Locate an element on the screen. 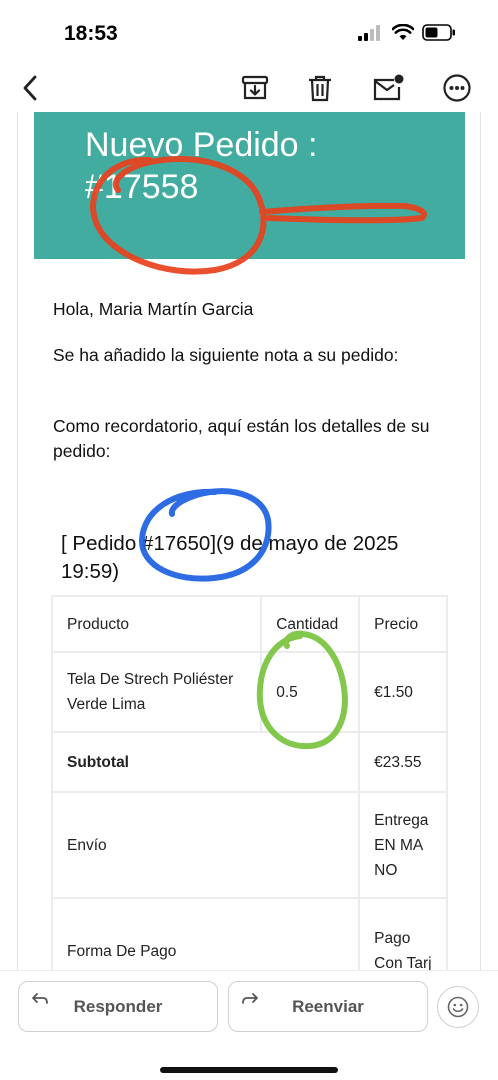  forward-button: Reenviar is located at coordinates (328, 1006).